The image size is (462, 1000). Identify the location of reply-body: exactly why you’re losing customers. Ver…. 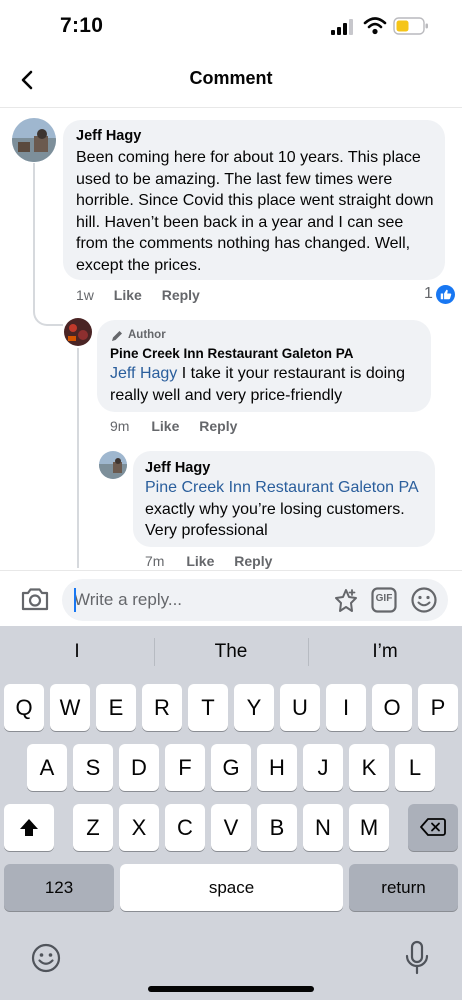
(275, 520).